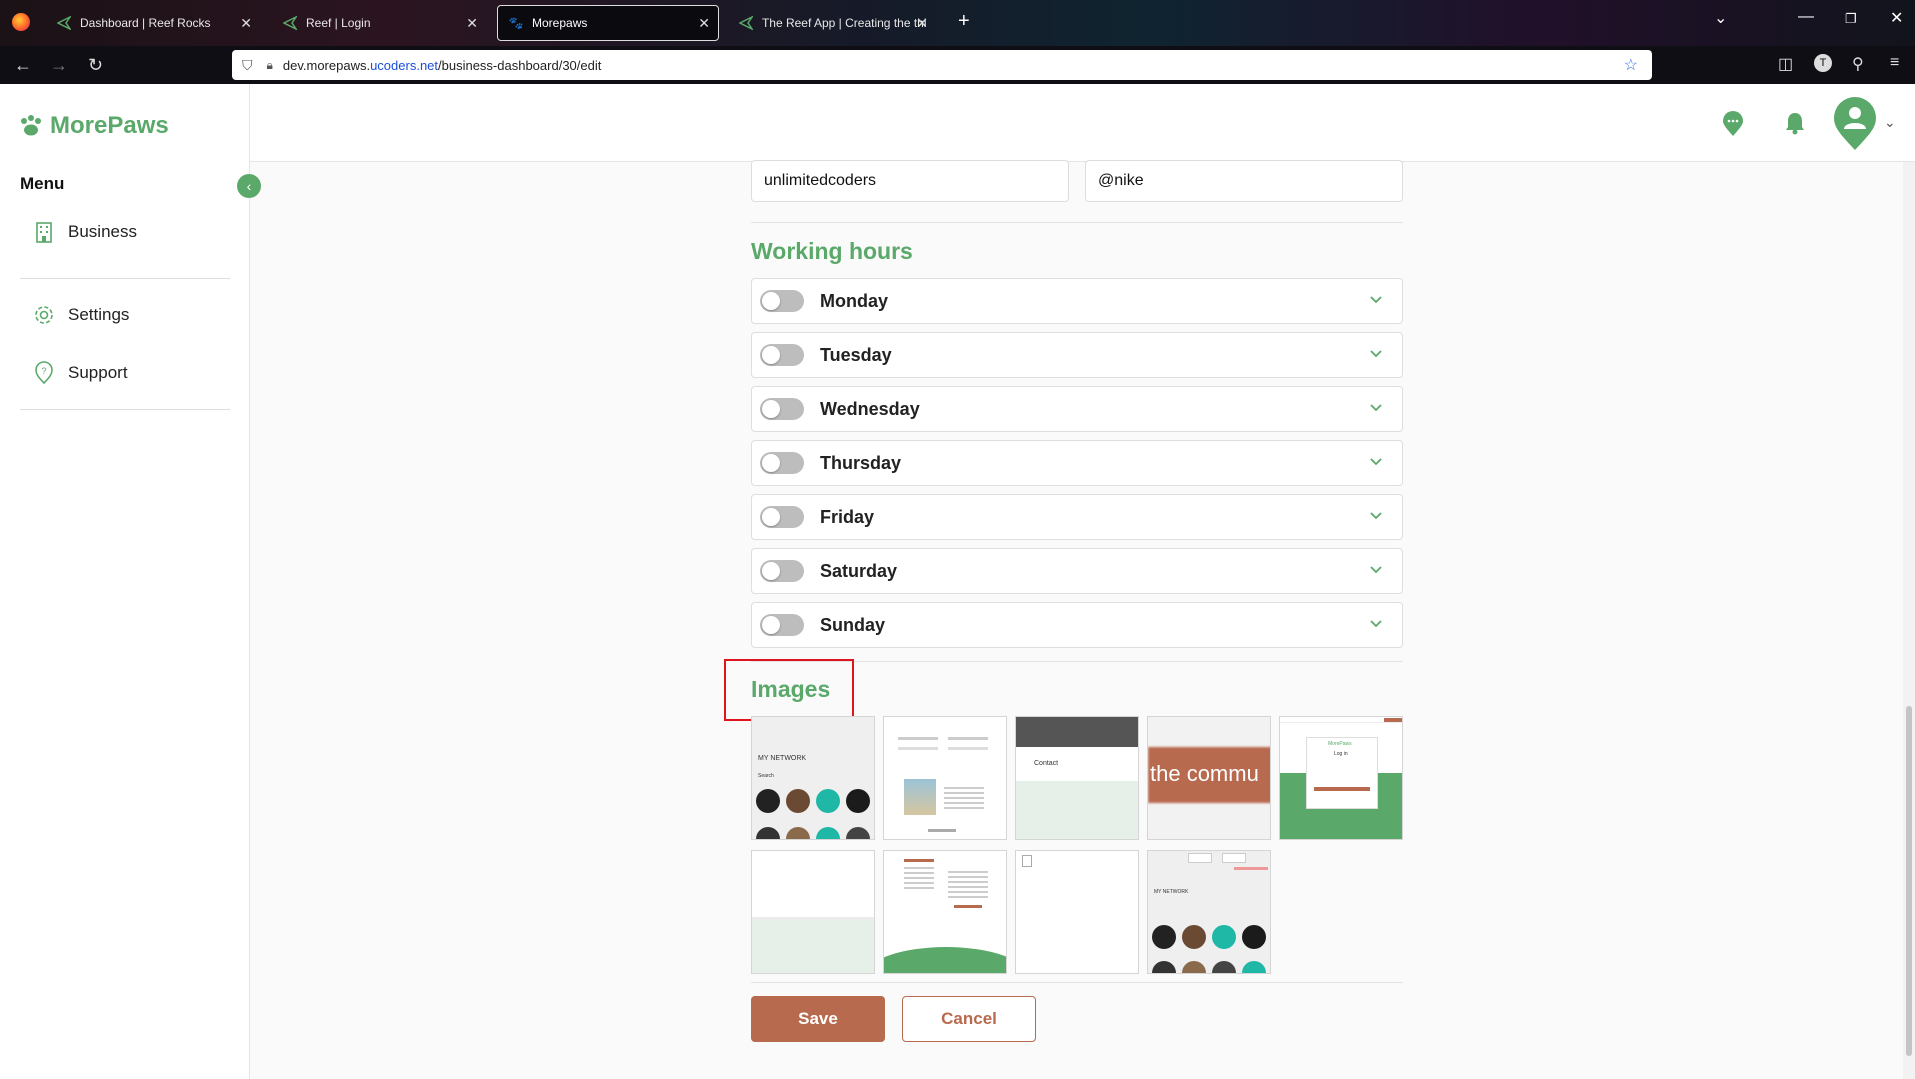 The width and height of the screenshot is (1915, 1079). Describe the element at coordinates (854, 300) in the screenshot. I see `day-label: Monday` at that location.